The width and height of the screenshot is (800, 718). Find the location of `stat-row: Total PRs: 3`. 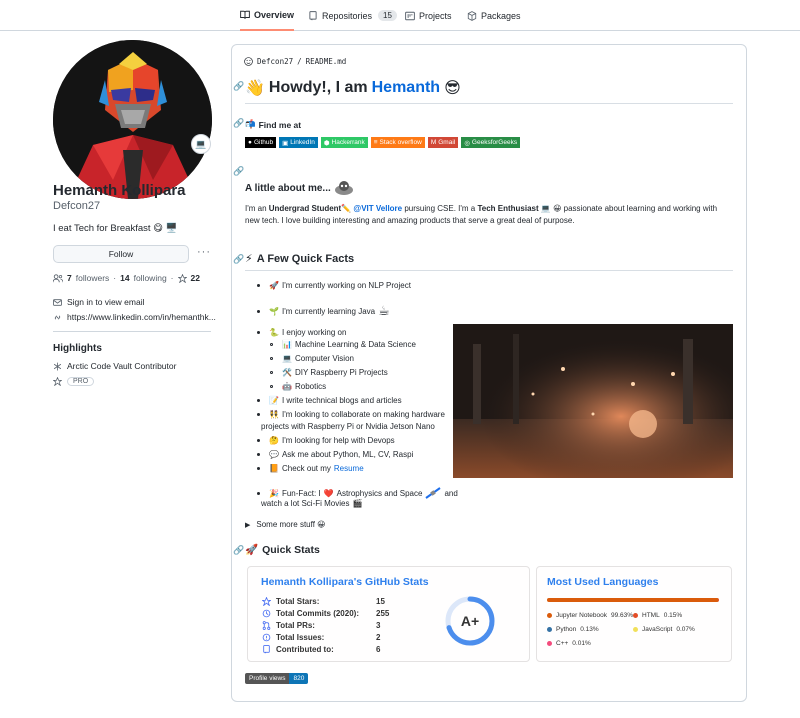

stat-row: Total PRs: 3 is located at coordinates (321, 625).